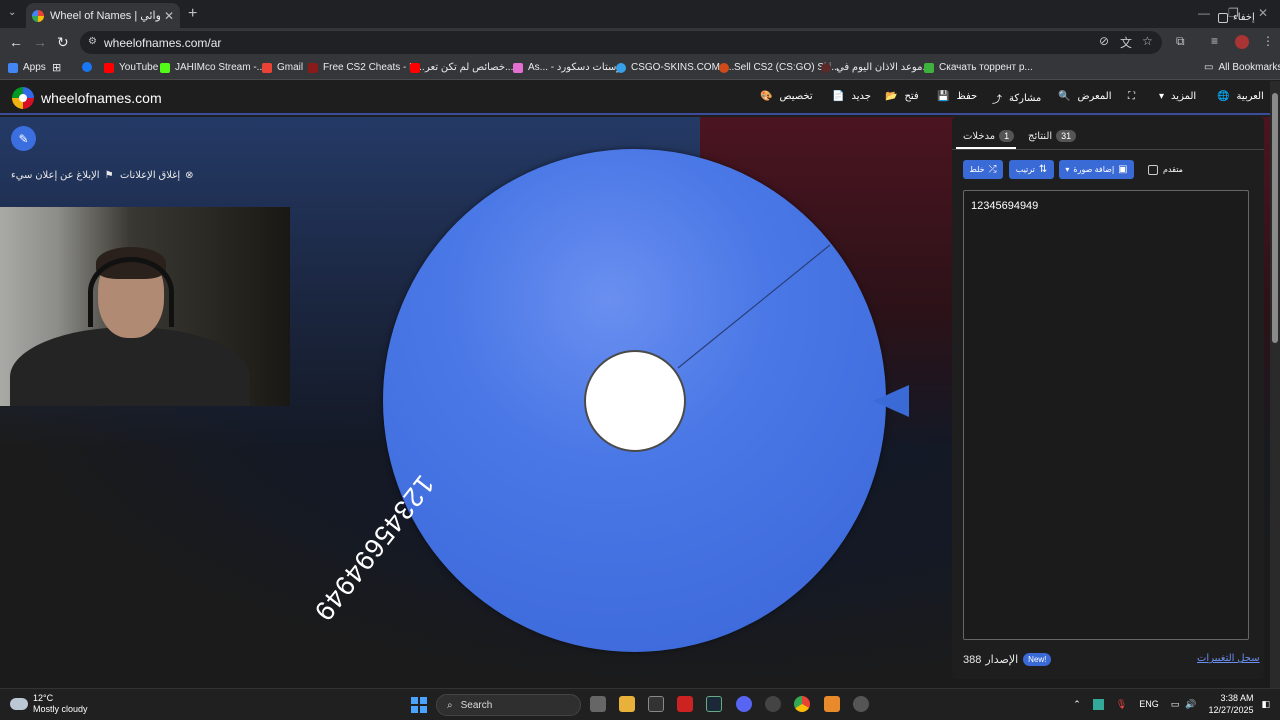  I want to click on results-count-badge: 31, so click(1066, 136).